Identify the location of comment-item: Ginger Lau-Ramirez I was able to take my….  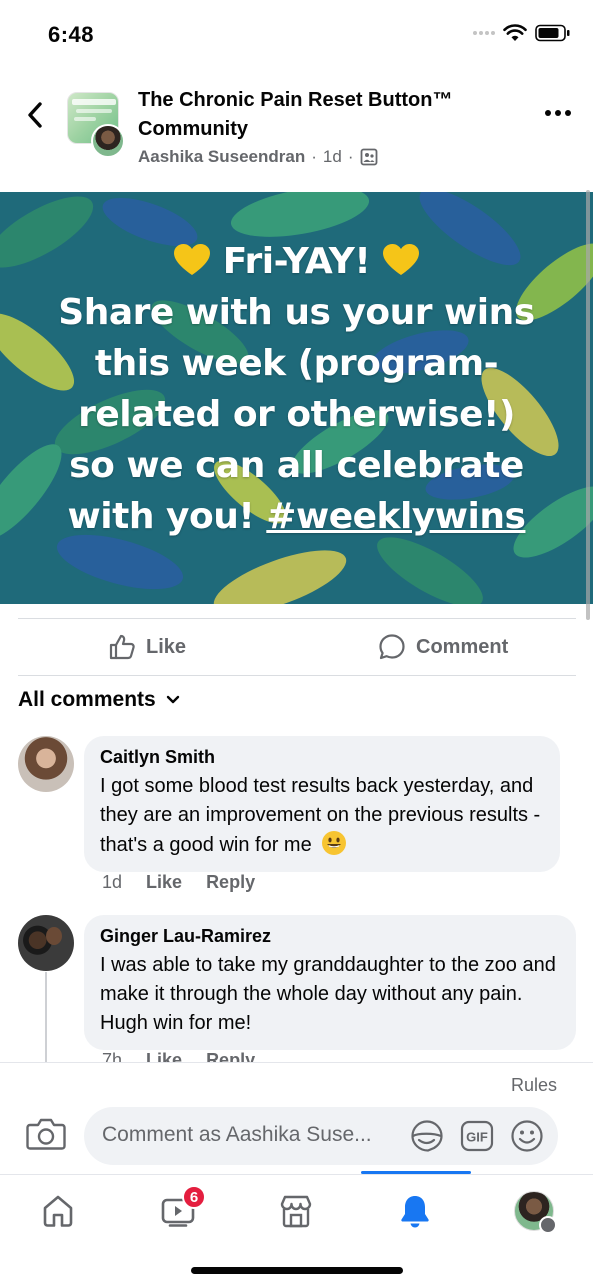
(298, 982).